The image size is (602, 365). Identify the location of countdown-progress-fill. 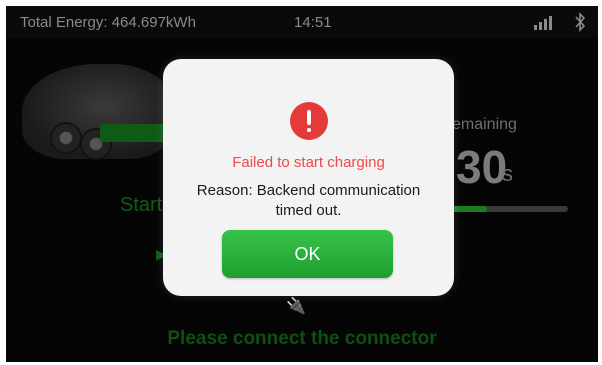
(469, 209).